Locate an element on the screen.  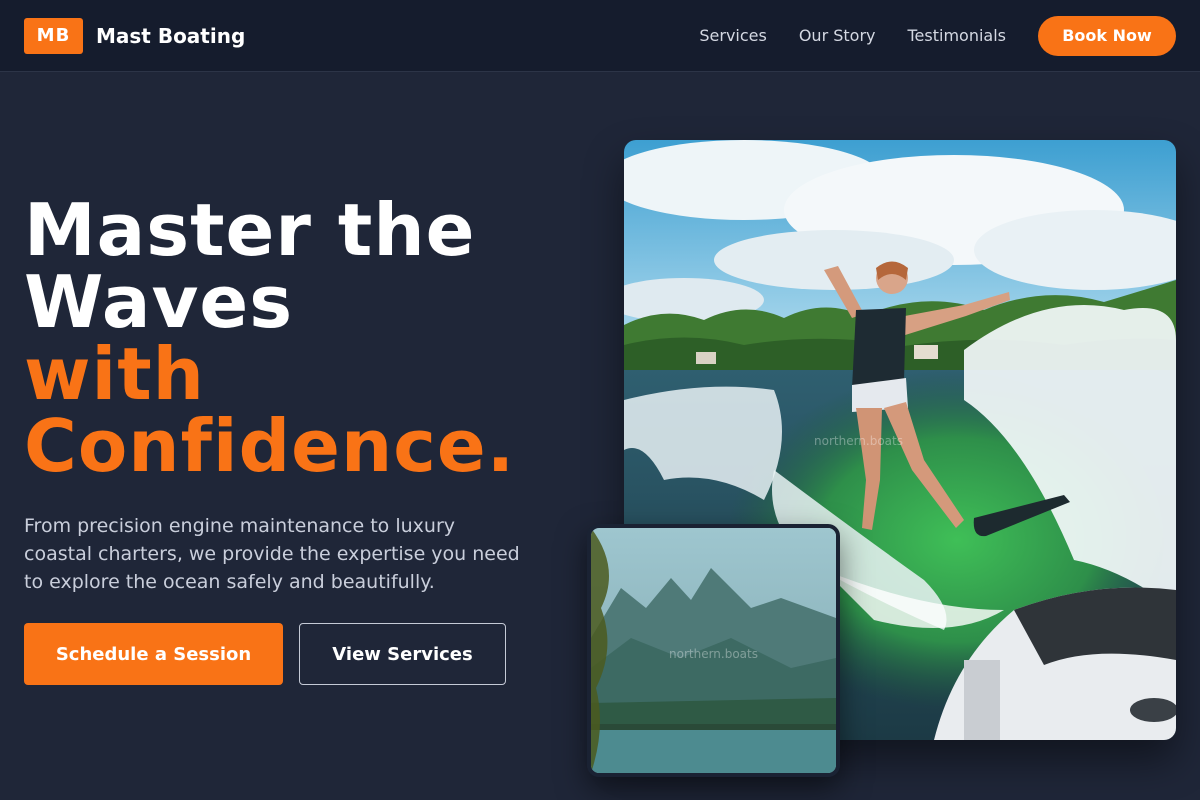
mountain-lake-photo: northern.boats is located at coordinates (713, 650).